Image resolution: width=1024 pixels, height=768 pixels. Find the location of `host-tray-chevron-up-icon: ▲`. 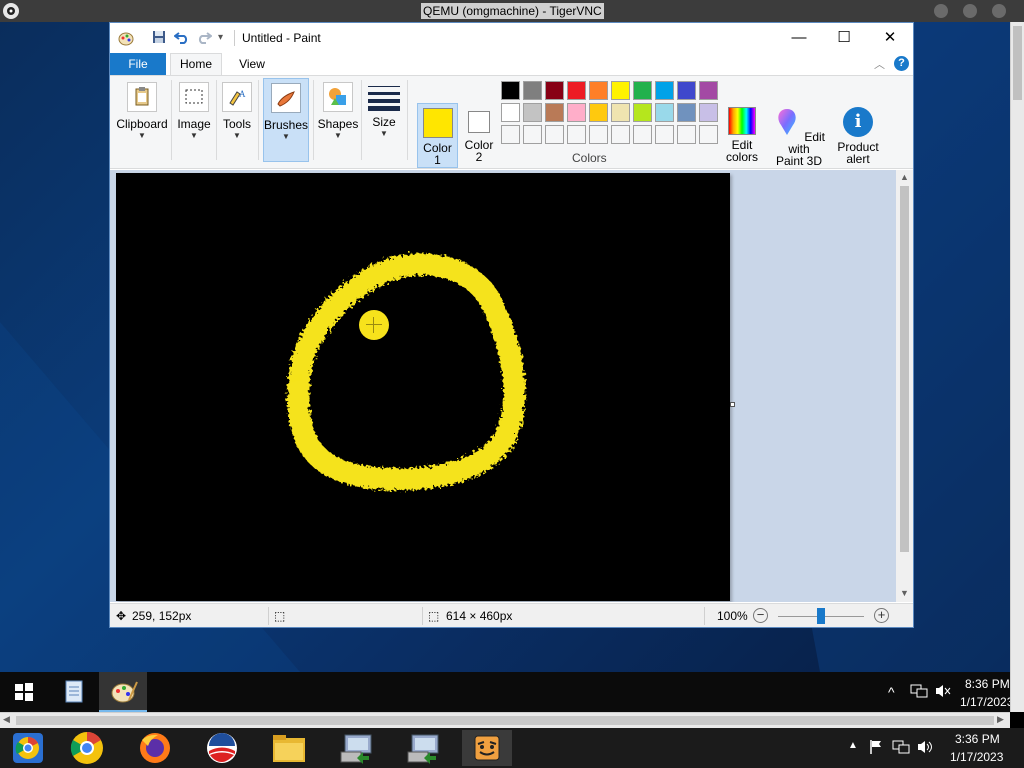

host-tray-chevron-up-icon: ▲ is located at coordinates (853, 745).